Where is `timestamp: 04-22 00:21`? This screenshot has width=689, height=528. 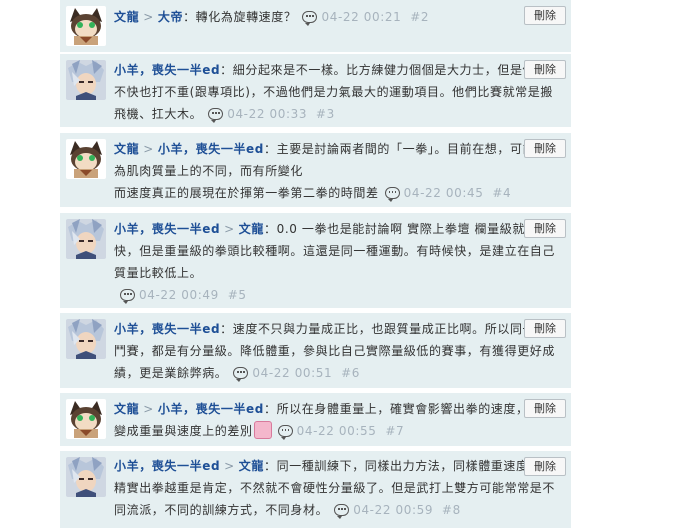 timestamp: 04-22 00:21 is located at coordinates (361, 17).